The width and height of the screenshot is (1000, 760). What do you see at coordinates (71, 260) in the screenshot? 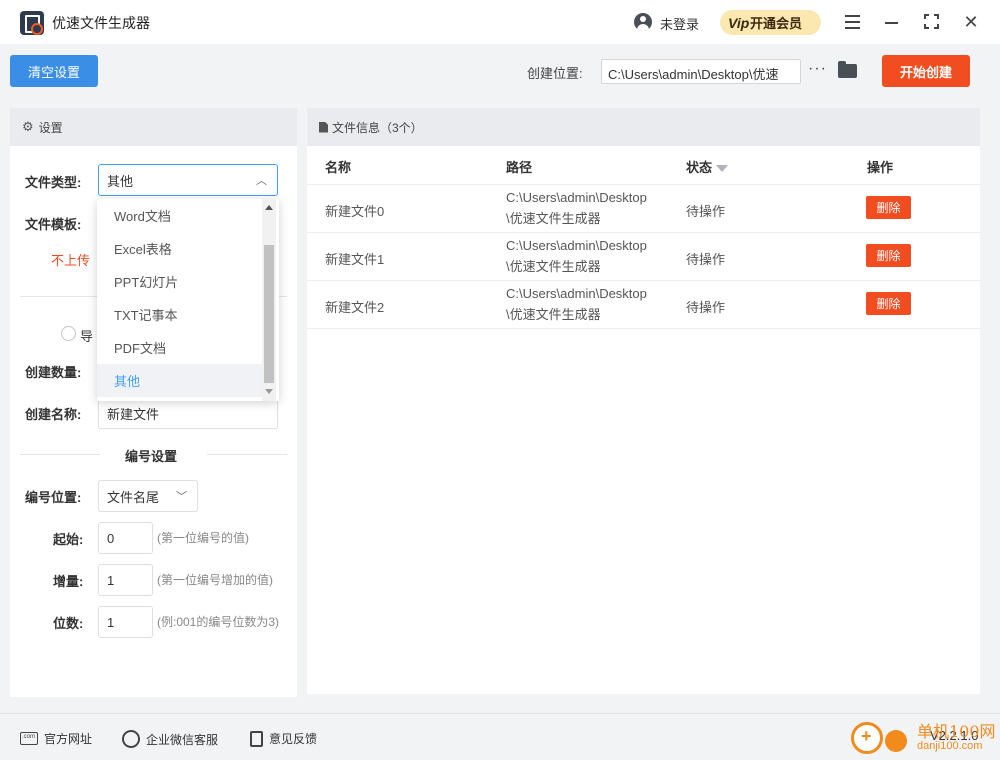
I see `no-upload-note: 不上传` at bounding box center [71, 260].